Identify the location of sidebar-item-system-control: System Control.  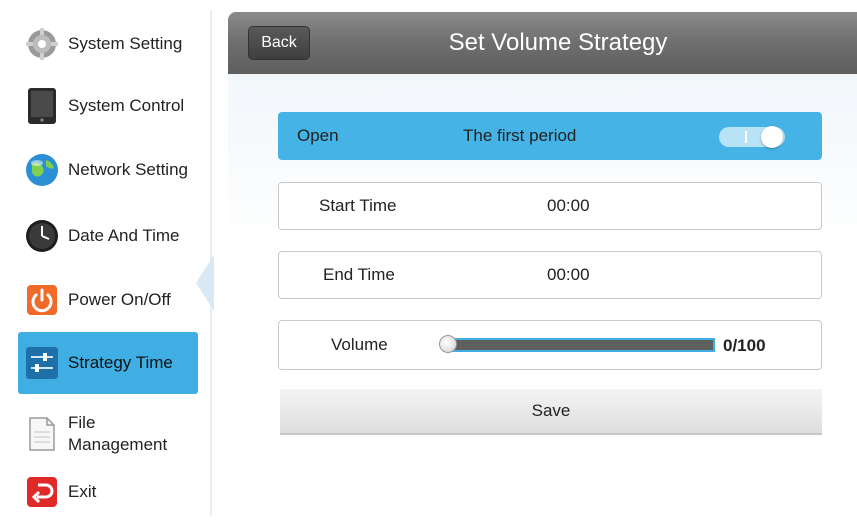
(108, 106).